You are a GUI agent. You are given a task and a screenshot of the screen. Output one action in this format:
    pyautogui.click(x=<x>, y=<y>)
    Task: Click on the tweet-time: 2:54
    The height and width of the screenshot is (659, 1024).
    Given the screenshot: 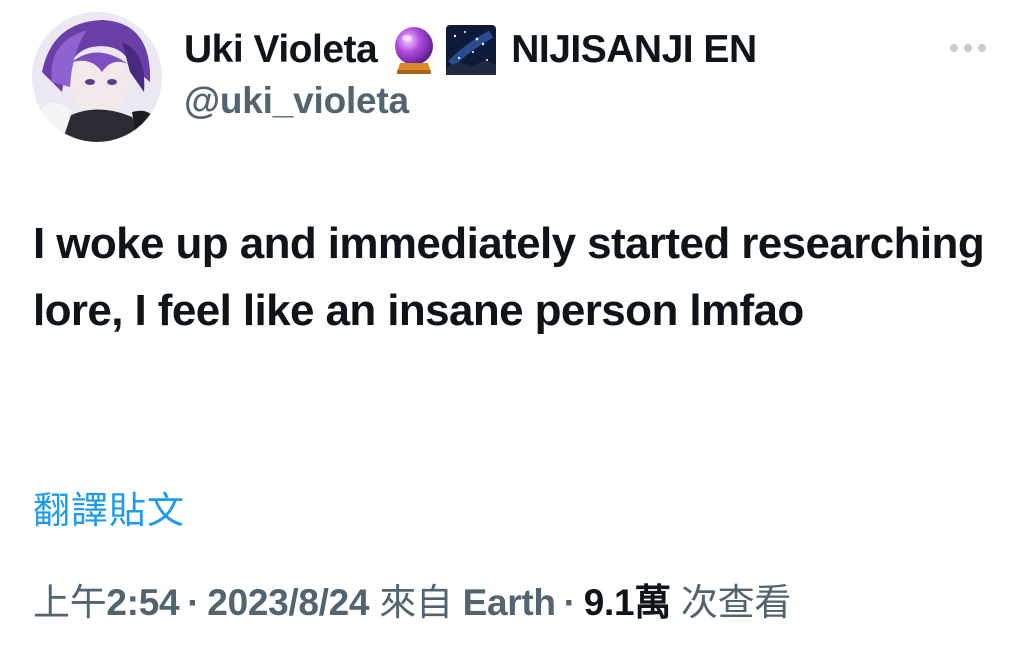 What is the action you would take?
    pyautogui.click(x=142, y=602)
    